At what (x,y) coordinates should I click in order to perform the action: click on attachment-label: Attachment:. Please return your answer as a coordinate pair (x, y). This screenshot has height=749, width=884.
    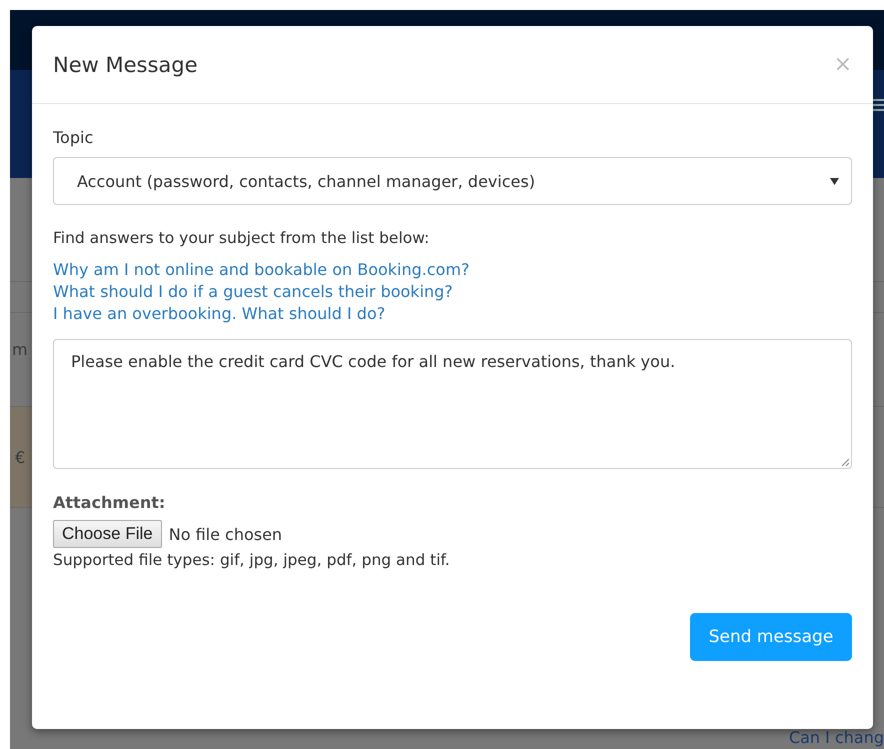
    Looking at the image, I should click on (109, 502).